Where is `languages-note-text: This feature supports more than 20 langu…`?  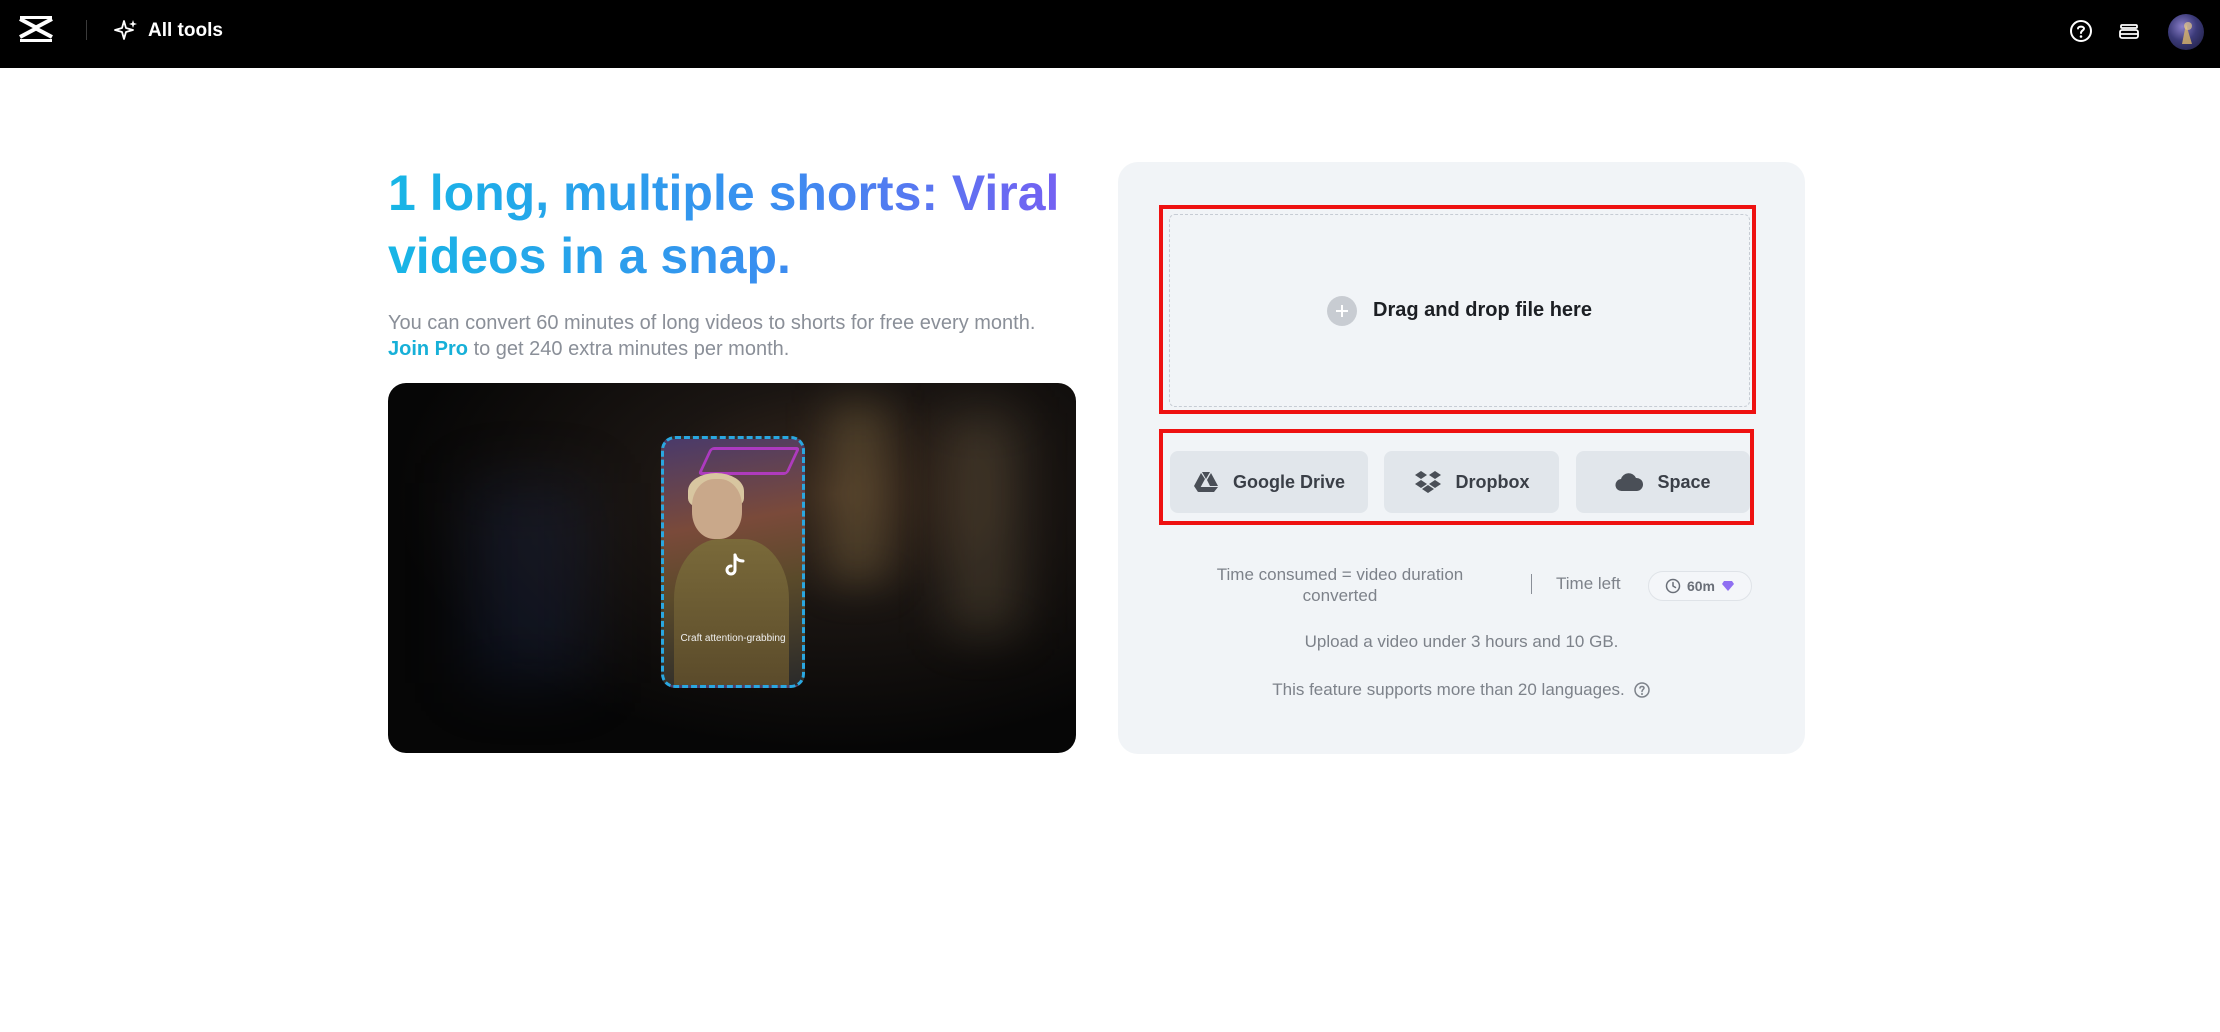
languages-note-text: This feature supports more than 20 langu… is located at coordinates (1448, 689).